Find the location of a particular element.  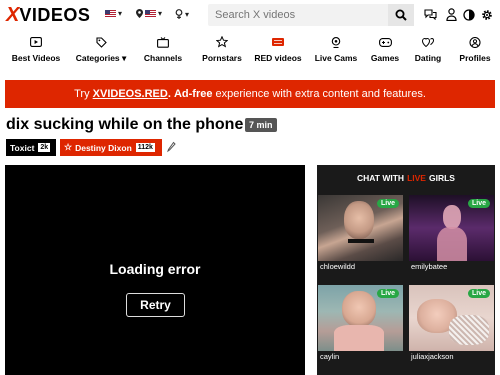

duration-badge: 7 min is located at coordinates (261, 125).